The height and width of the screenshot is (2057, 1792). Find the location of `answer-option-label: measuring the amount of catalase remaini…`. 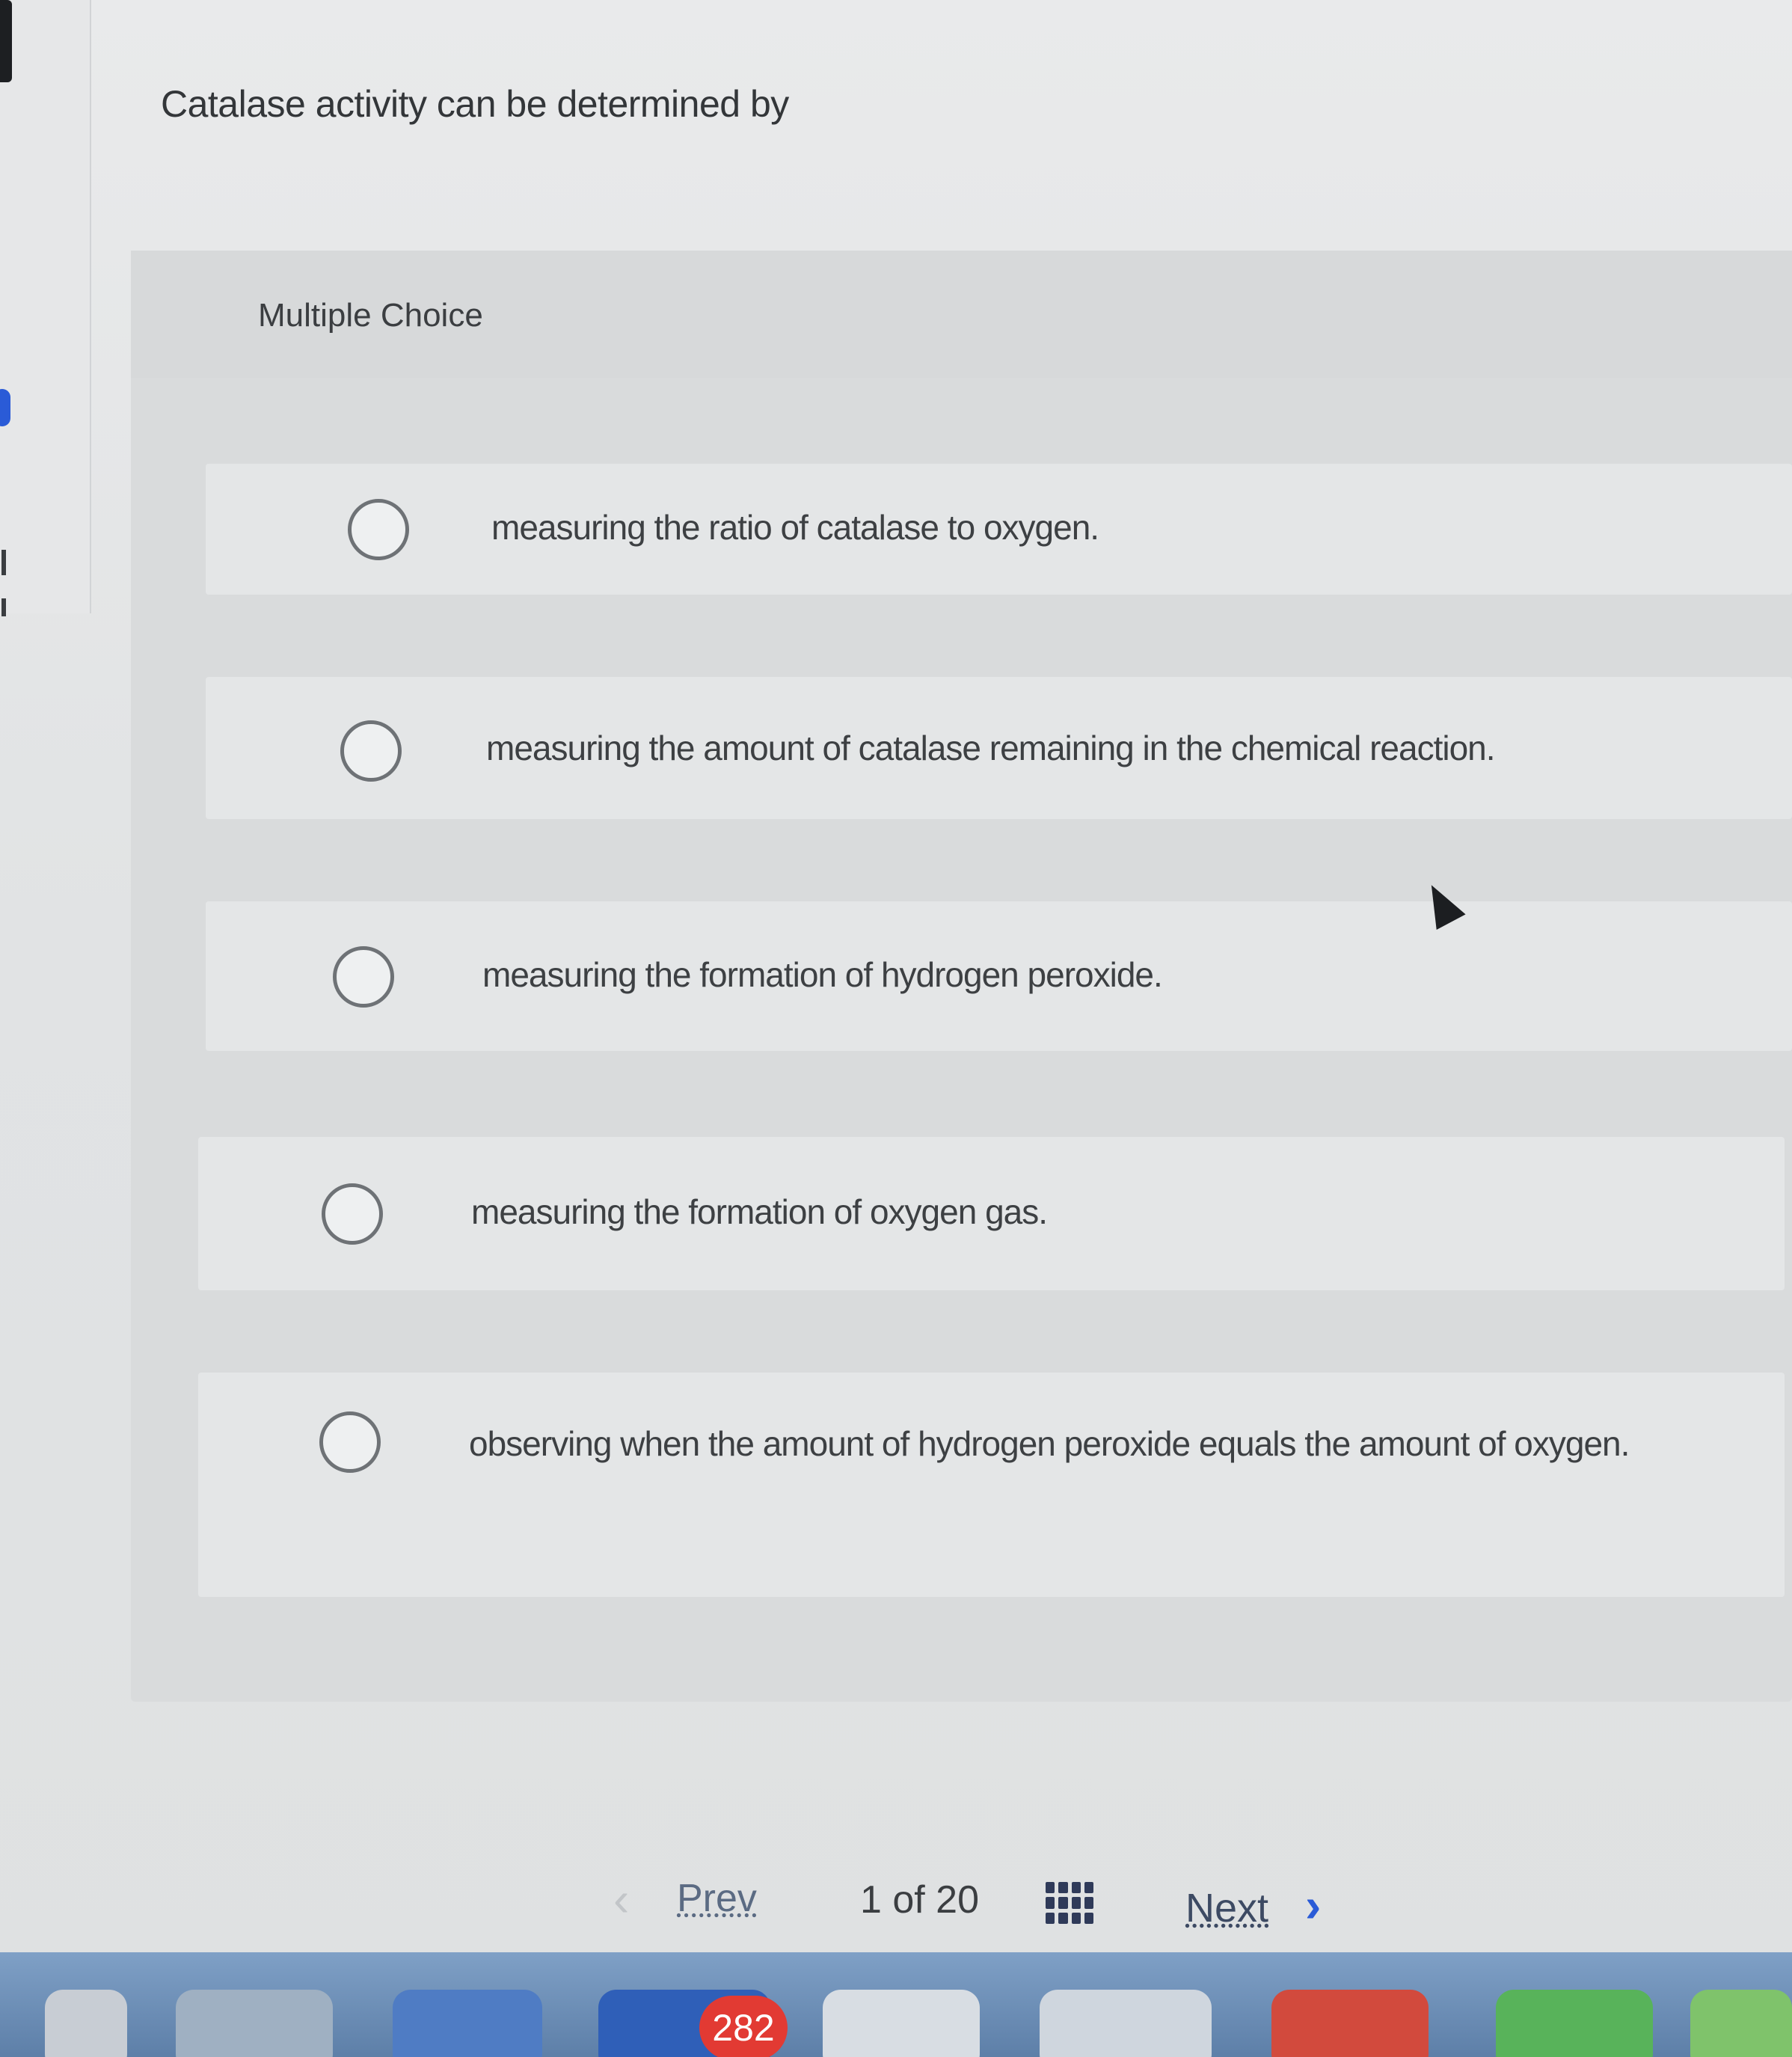

answer-option-label: measuring the amount of catalase remaini… is located at coordinates (991, 748).